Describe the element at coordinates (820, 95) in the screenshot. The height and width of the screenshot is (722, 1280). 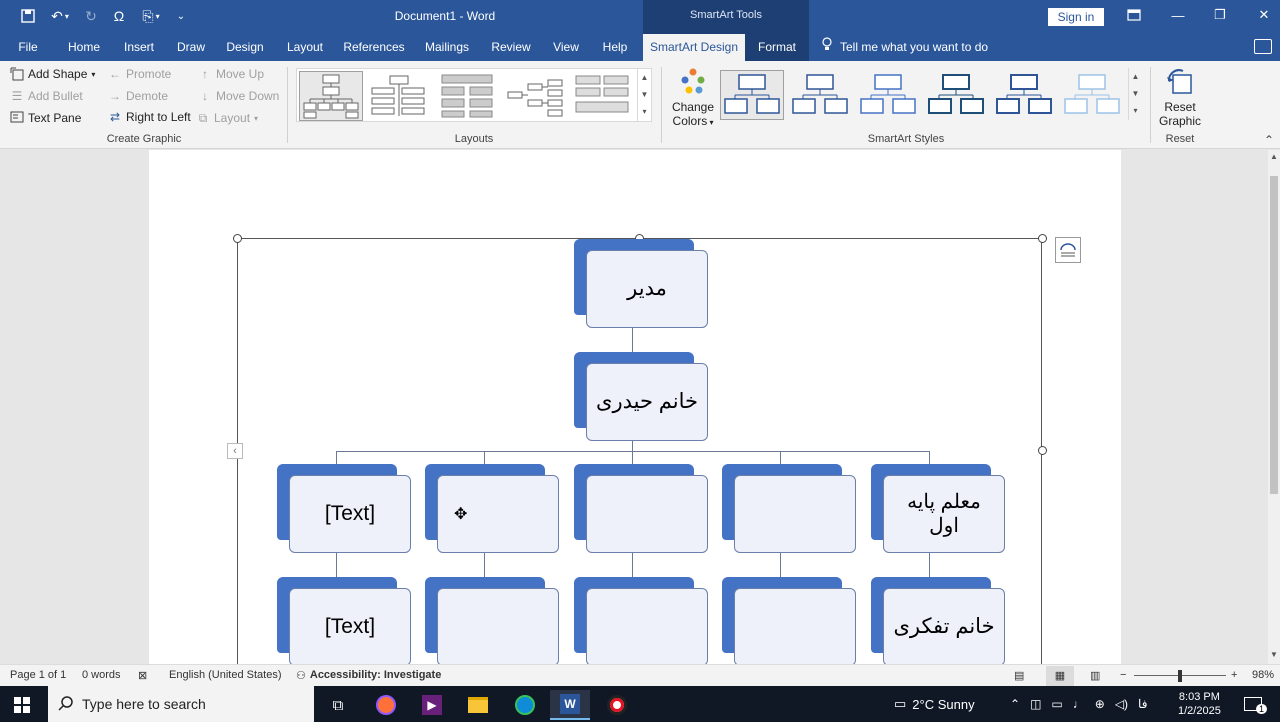
I see `style-white-outline-thumb` at that location.